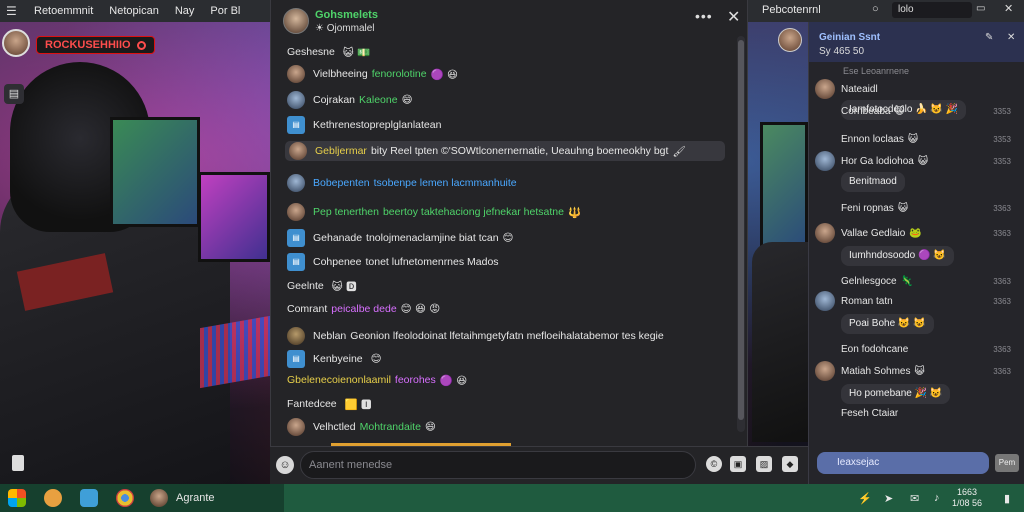  What do you see at coordinates (400, 238) in the screenshot?
I see `chat-message: ▤ Gehanade tnolojmenaclamjine biat tcan 😊` at bounding box center [400, 238].